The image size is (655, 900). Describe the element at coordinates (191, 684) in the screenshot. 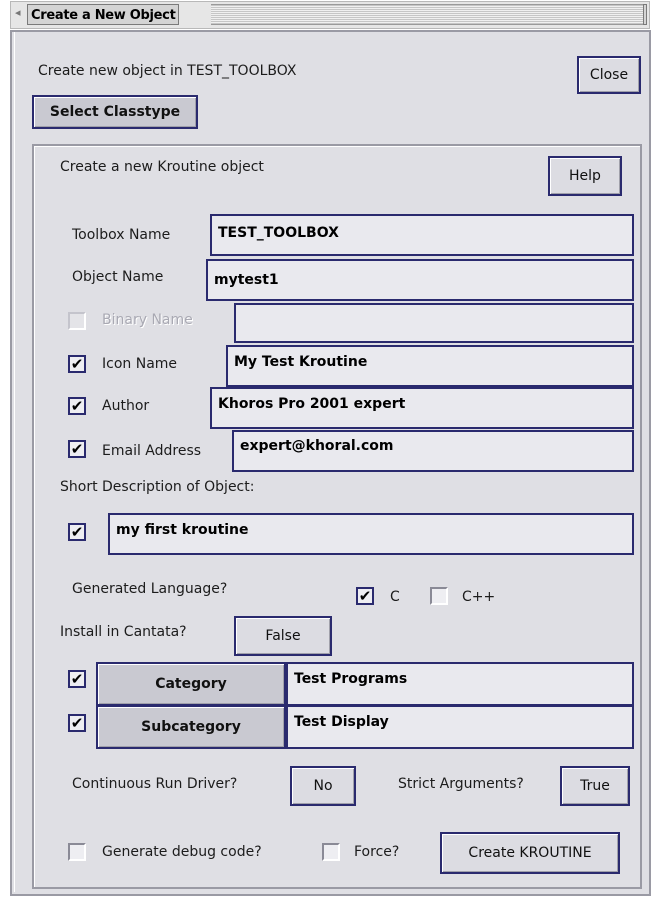

I see `category-button: Category` at that location.